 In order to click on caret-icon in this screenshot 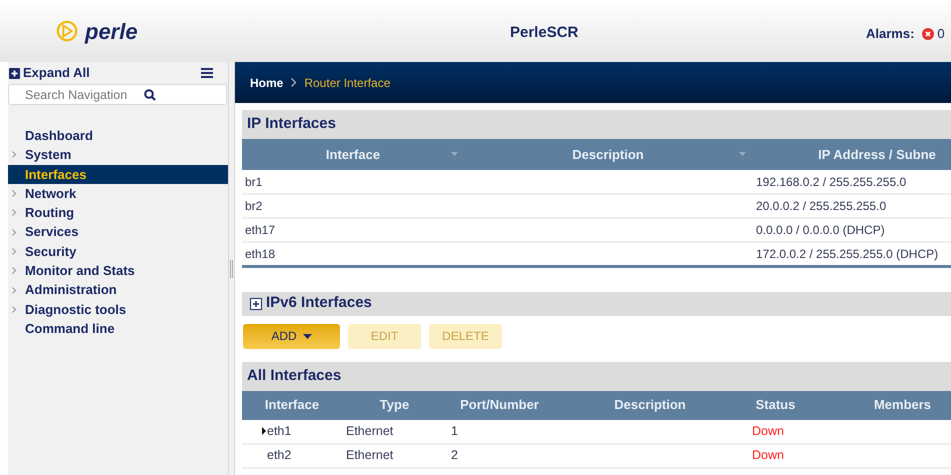, I will do `click(307, 336)`.